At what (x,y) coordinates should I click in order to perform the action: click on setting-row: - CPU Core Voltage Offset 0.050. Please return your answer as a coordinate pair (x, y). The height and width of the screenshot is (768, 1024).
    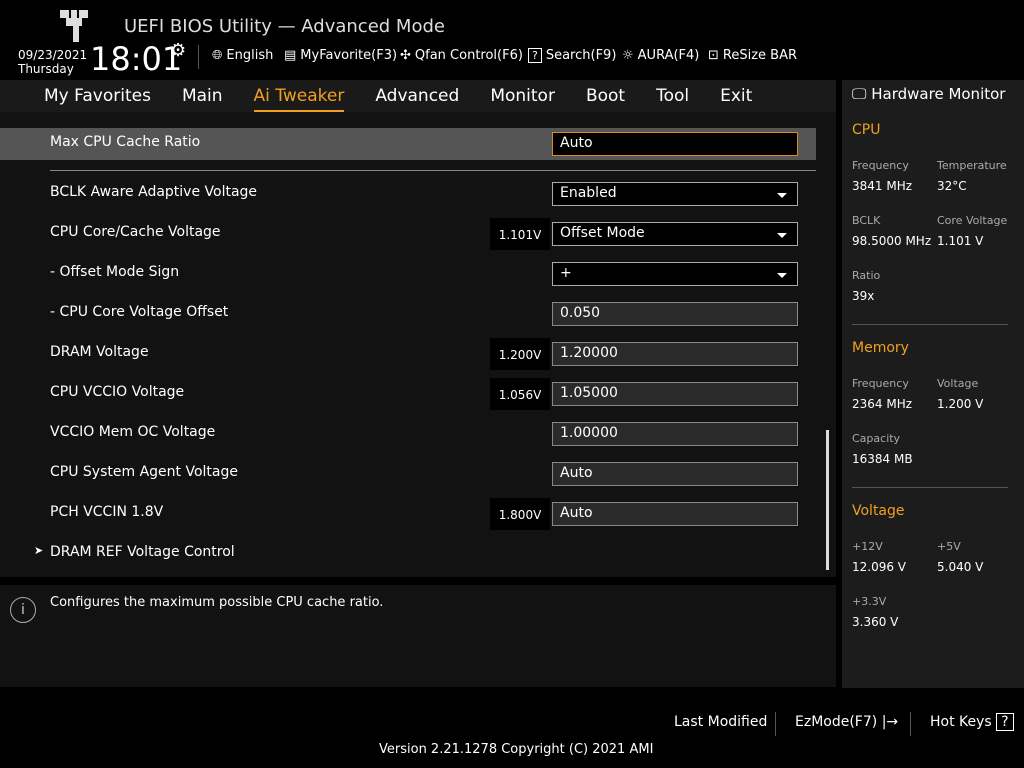
    Looking at the image, I should click on (408, 314).